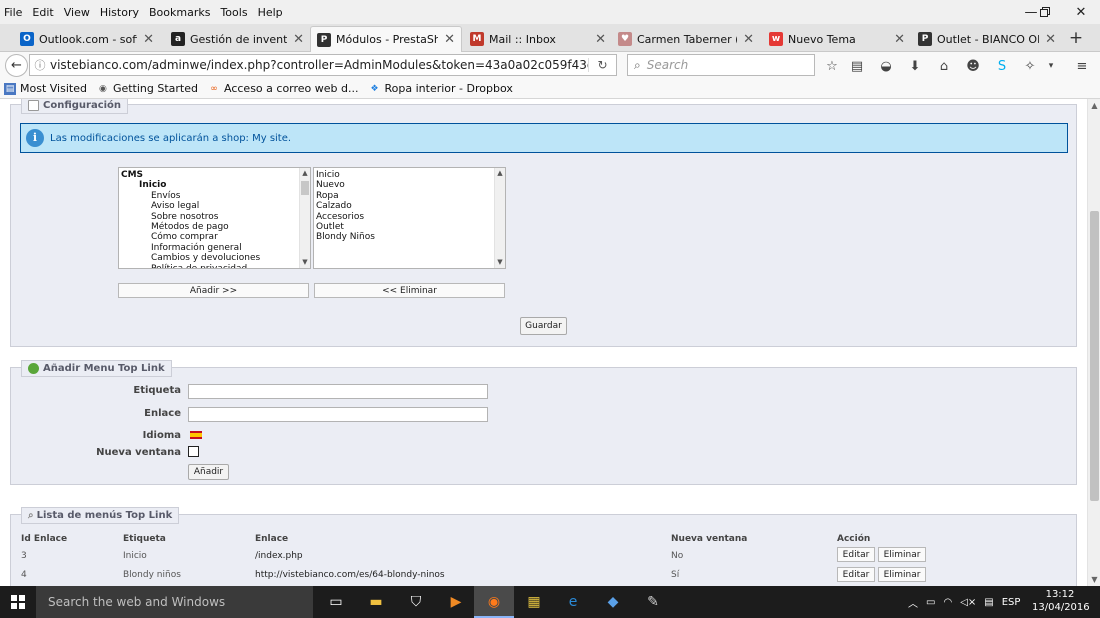  I want to click on store-icon: ⛉, so click(416, 602).